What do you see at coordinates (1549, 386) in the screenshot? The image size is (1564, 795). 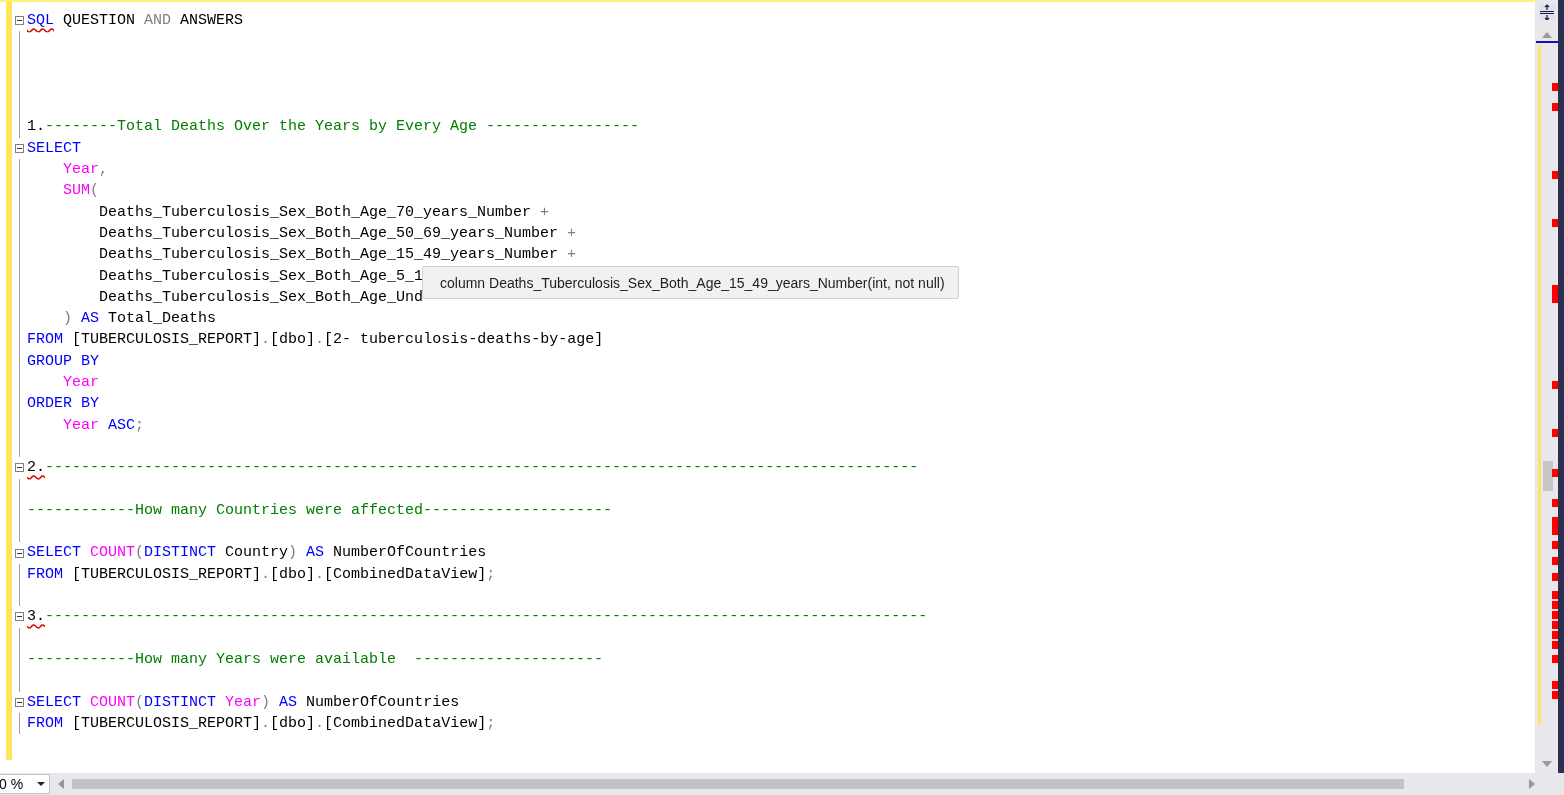 I see `vertical-scrollbar` at bounding box center [1549, 386].